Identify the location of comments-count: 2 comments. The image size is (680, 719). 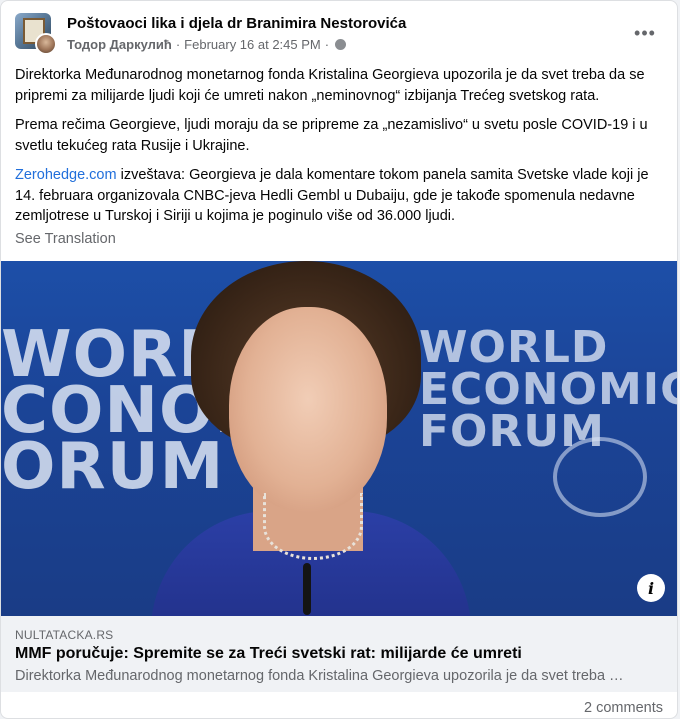
(623, 708).